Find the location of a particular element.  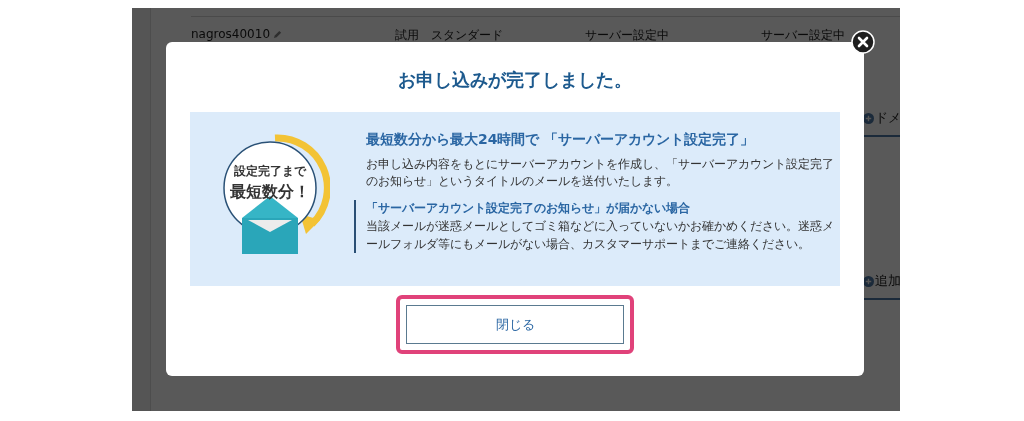

link-text: 追加 is located at coordinates (888, 281).